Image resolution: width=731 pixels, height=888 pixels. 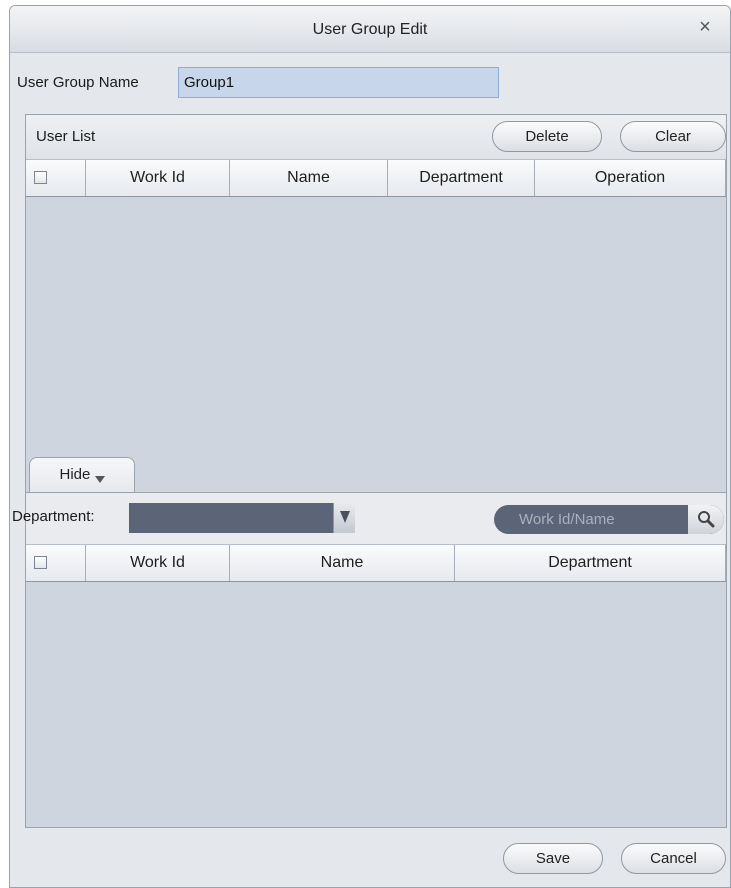 I want to click on search-result-table-header: Work Id Name Department, so click(x=376, y=563).